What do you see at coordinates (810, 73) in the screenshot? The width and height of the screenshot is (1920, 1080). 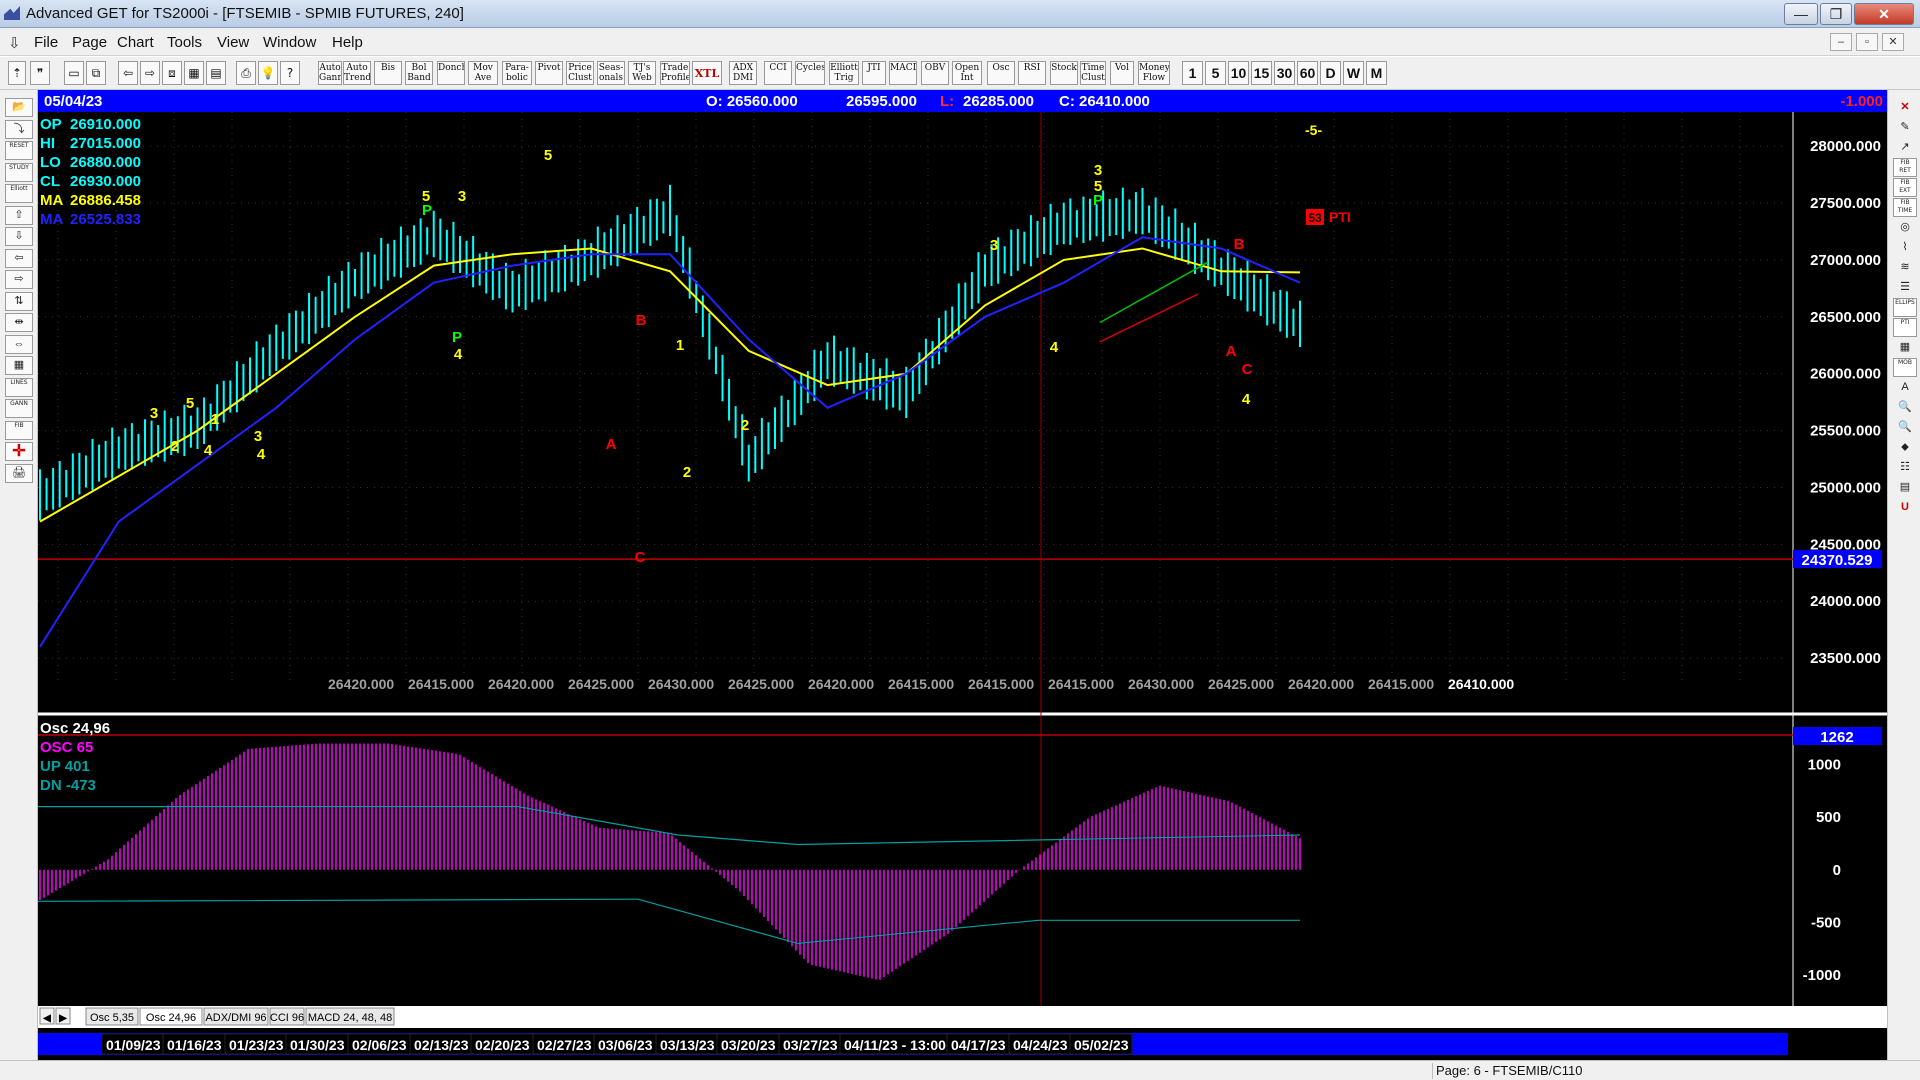 I see `study-button-cycles: Cycles` at bounding box center [810, 73].